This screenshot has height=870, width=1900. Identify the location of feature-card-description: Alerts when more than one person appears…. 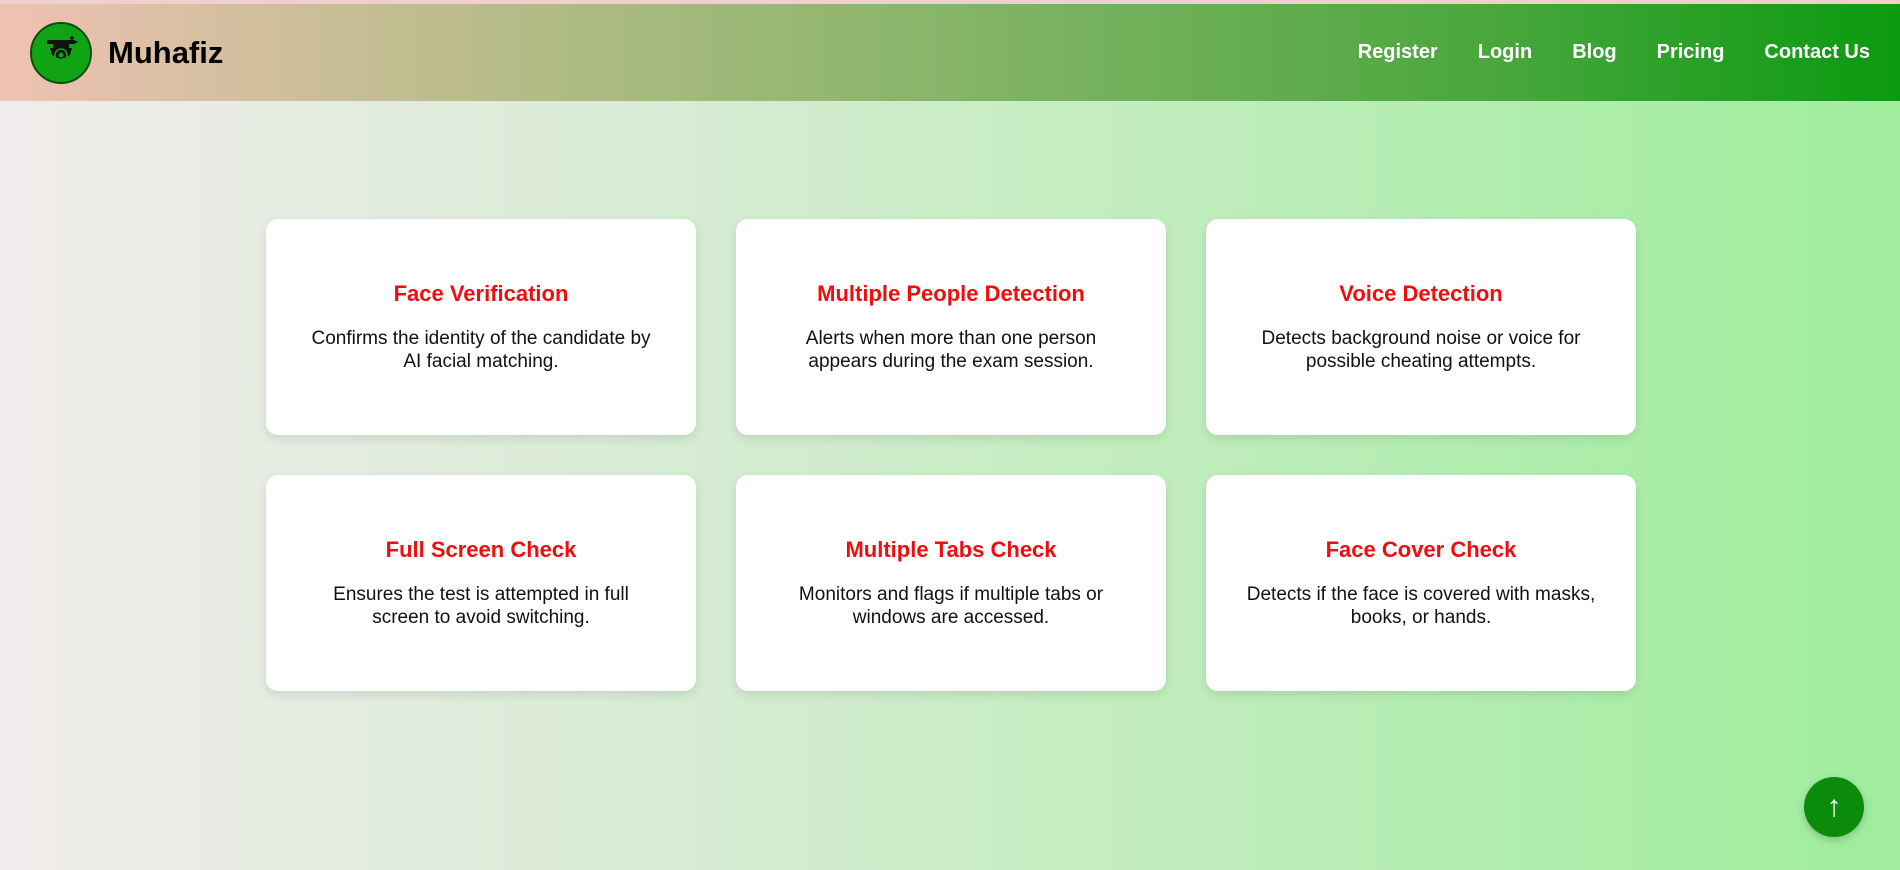
(951, 350).